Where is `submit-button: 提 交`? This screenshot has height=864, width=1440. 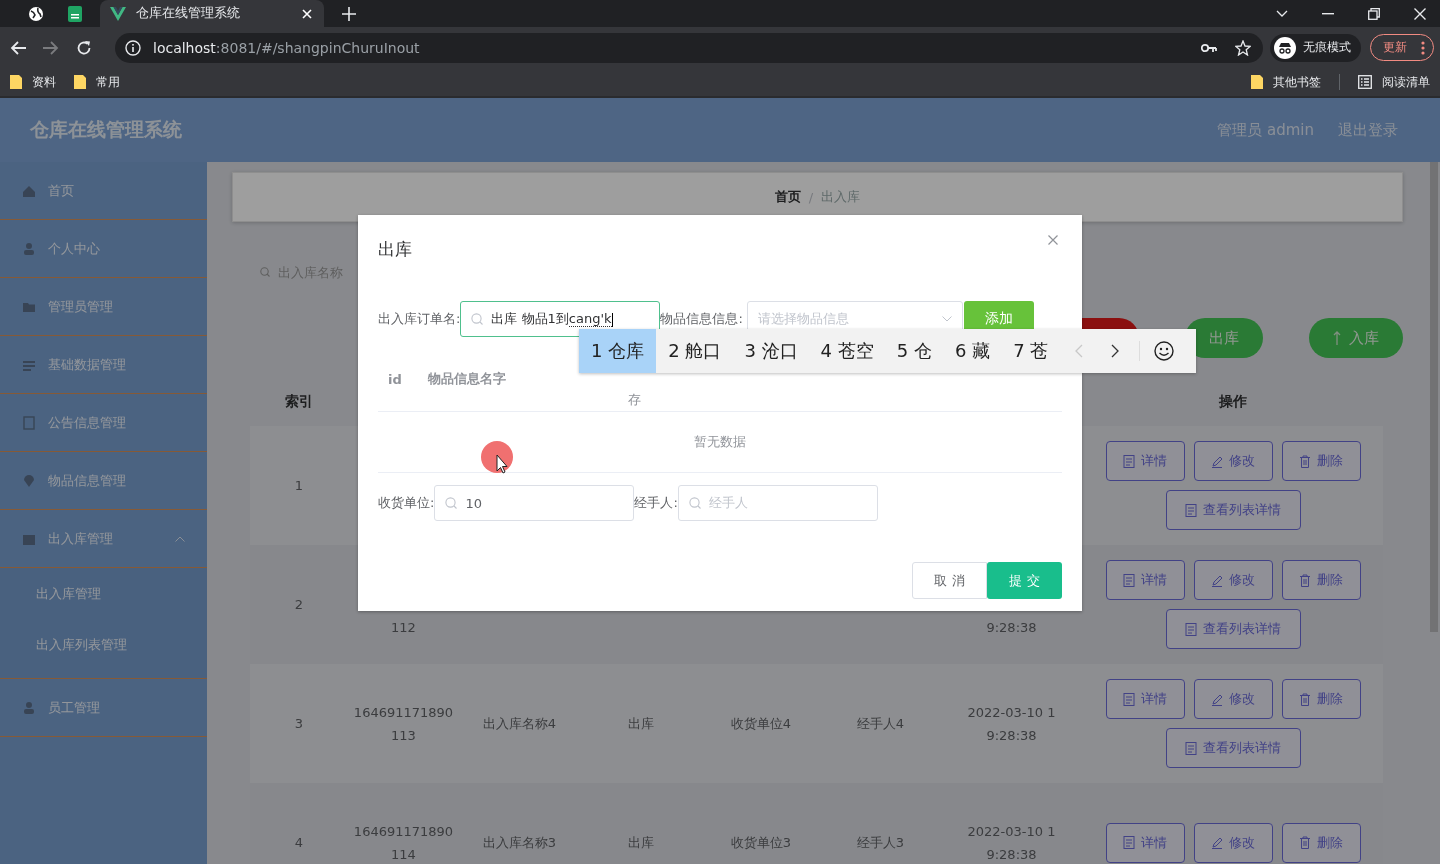
submit-button: 提 交 is located at coordinates (1024, 580).